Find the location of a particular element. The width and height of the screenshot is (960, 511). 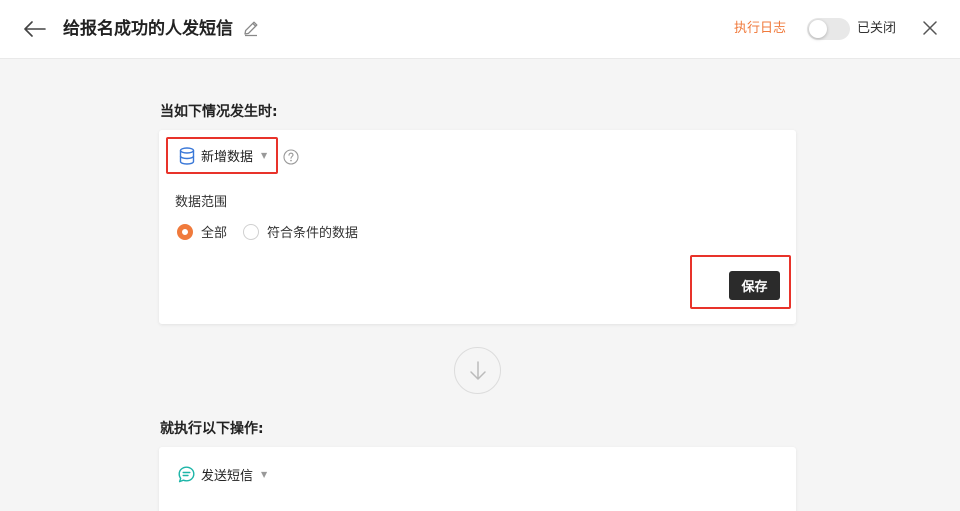

toggle-knob is located at coordinates (818, 29).